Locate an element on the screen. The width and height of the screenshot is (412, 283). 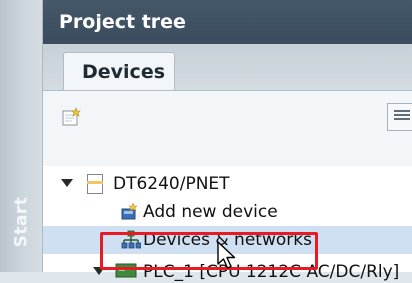
start-label: Start is located at coordinates (21, 222).